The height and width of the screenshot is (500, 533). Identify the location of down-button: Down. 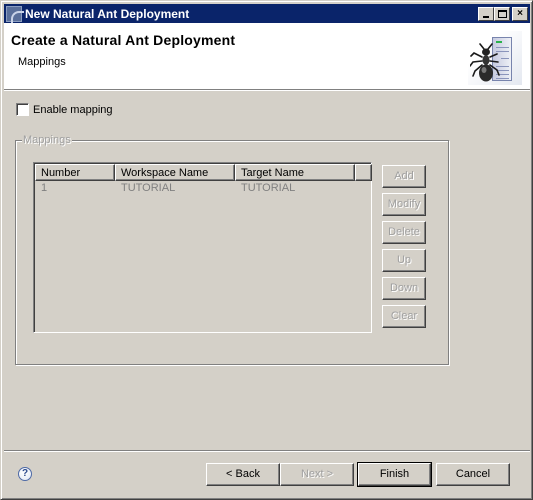
(404, 288).